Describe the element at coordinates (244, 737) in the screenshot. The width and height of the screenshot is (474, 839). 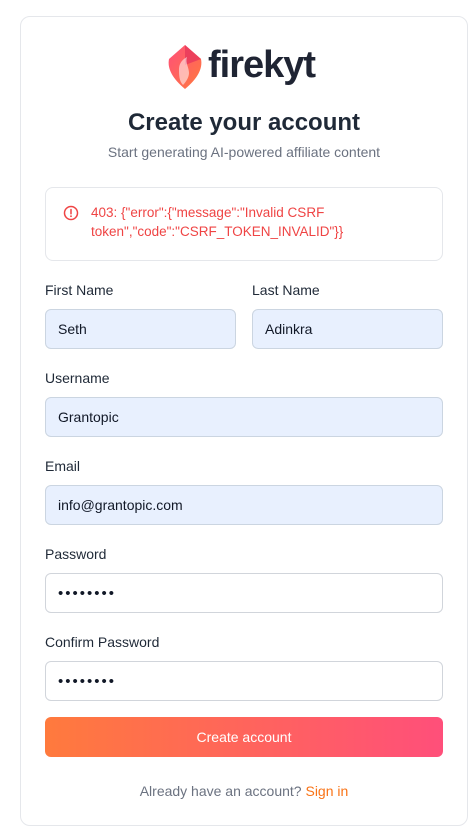
I see `create-account-button: Create account` at that location.